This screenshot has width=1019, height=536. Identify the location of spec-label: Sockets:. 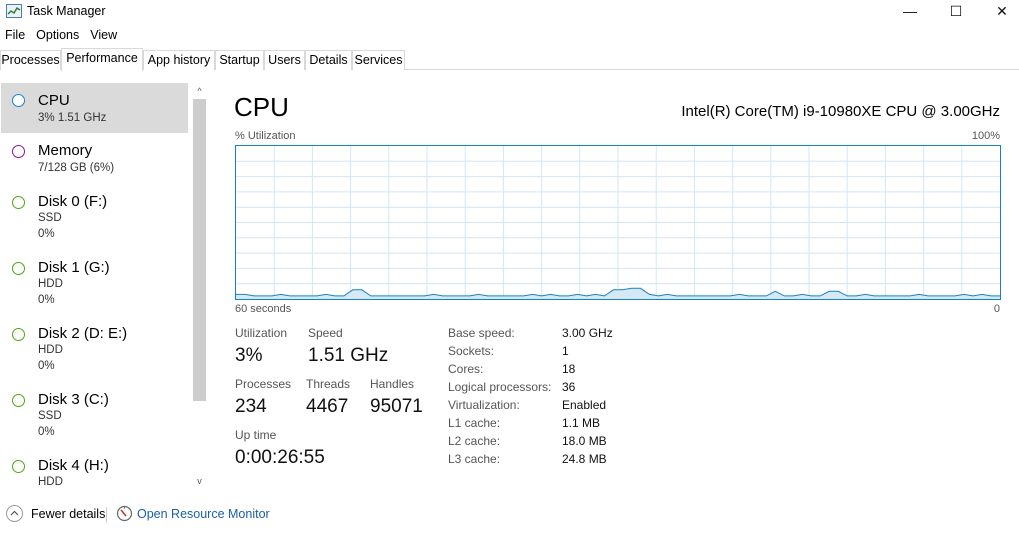
(471, 351).